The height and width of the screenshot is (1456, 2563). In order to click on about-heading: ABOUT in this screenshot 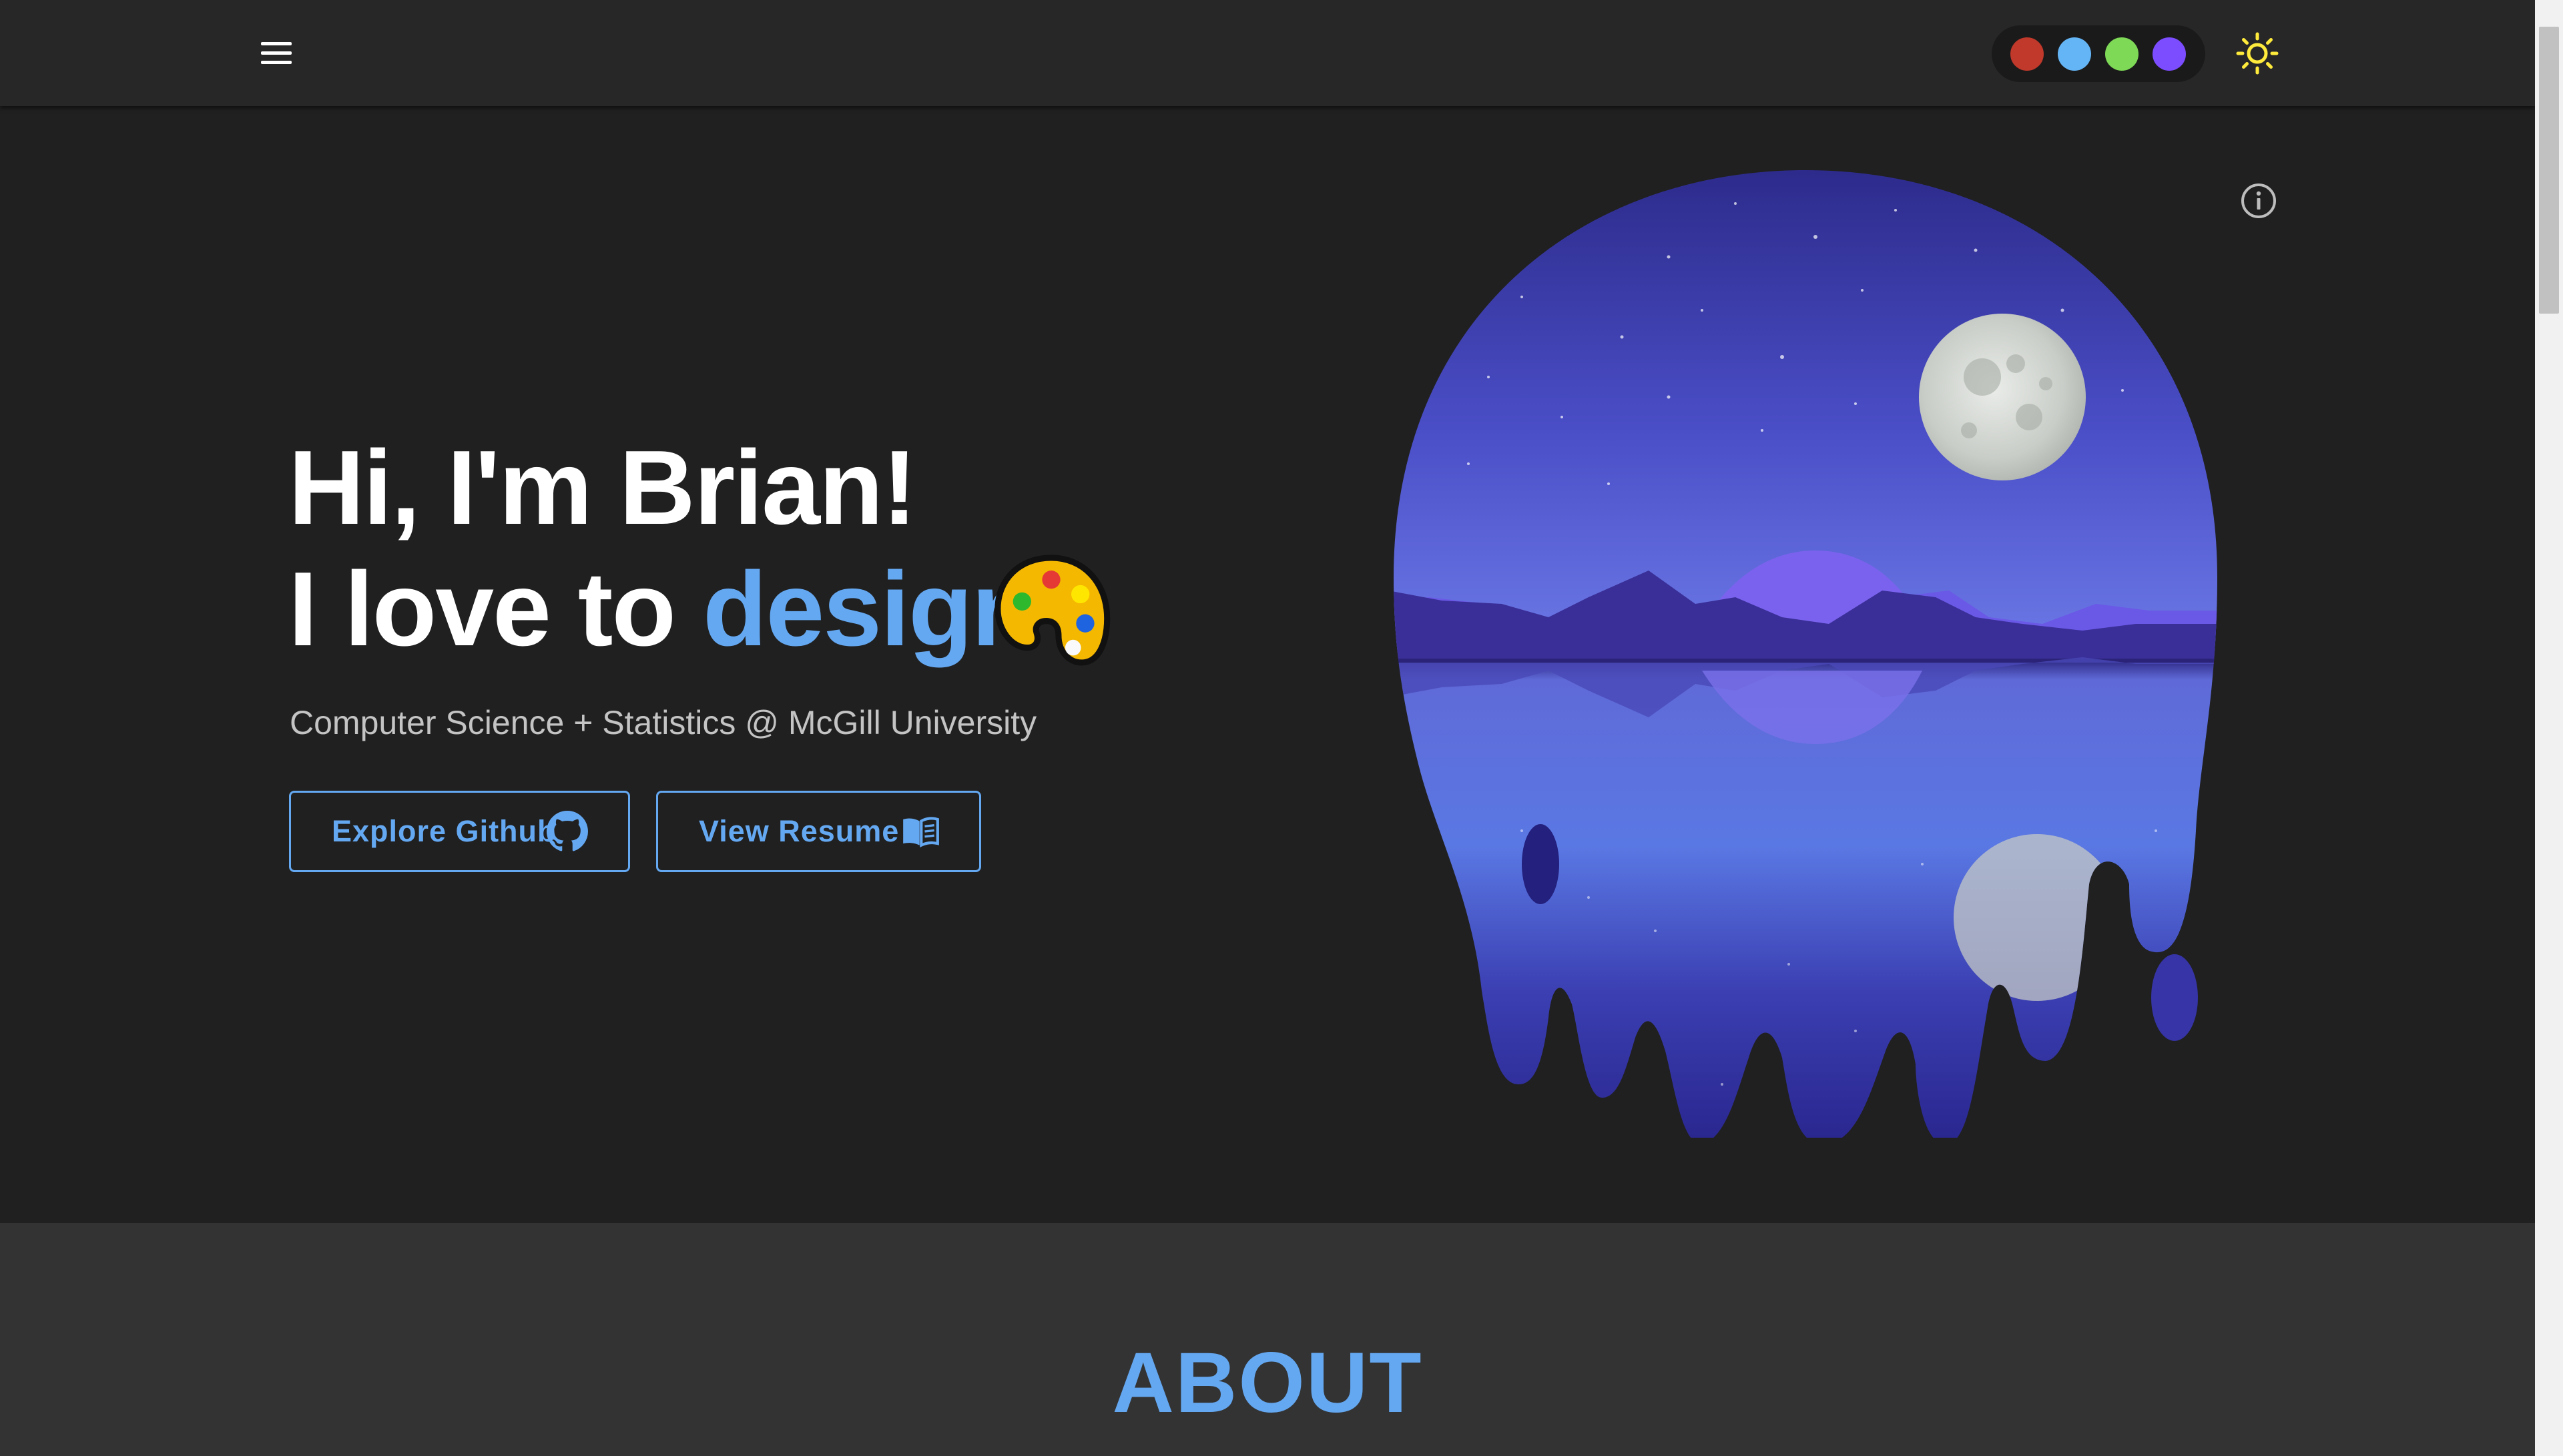, I will do `click(1267, 1383)`.